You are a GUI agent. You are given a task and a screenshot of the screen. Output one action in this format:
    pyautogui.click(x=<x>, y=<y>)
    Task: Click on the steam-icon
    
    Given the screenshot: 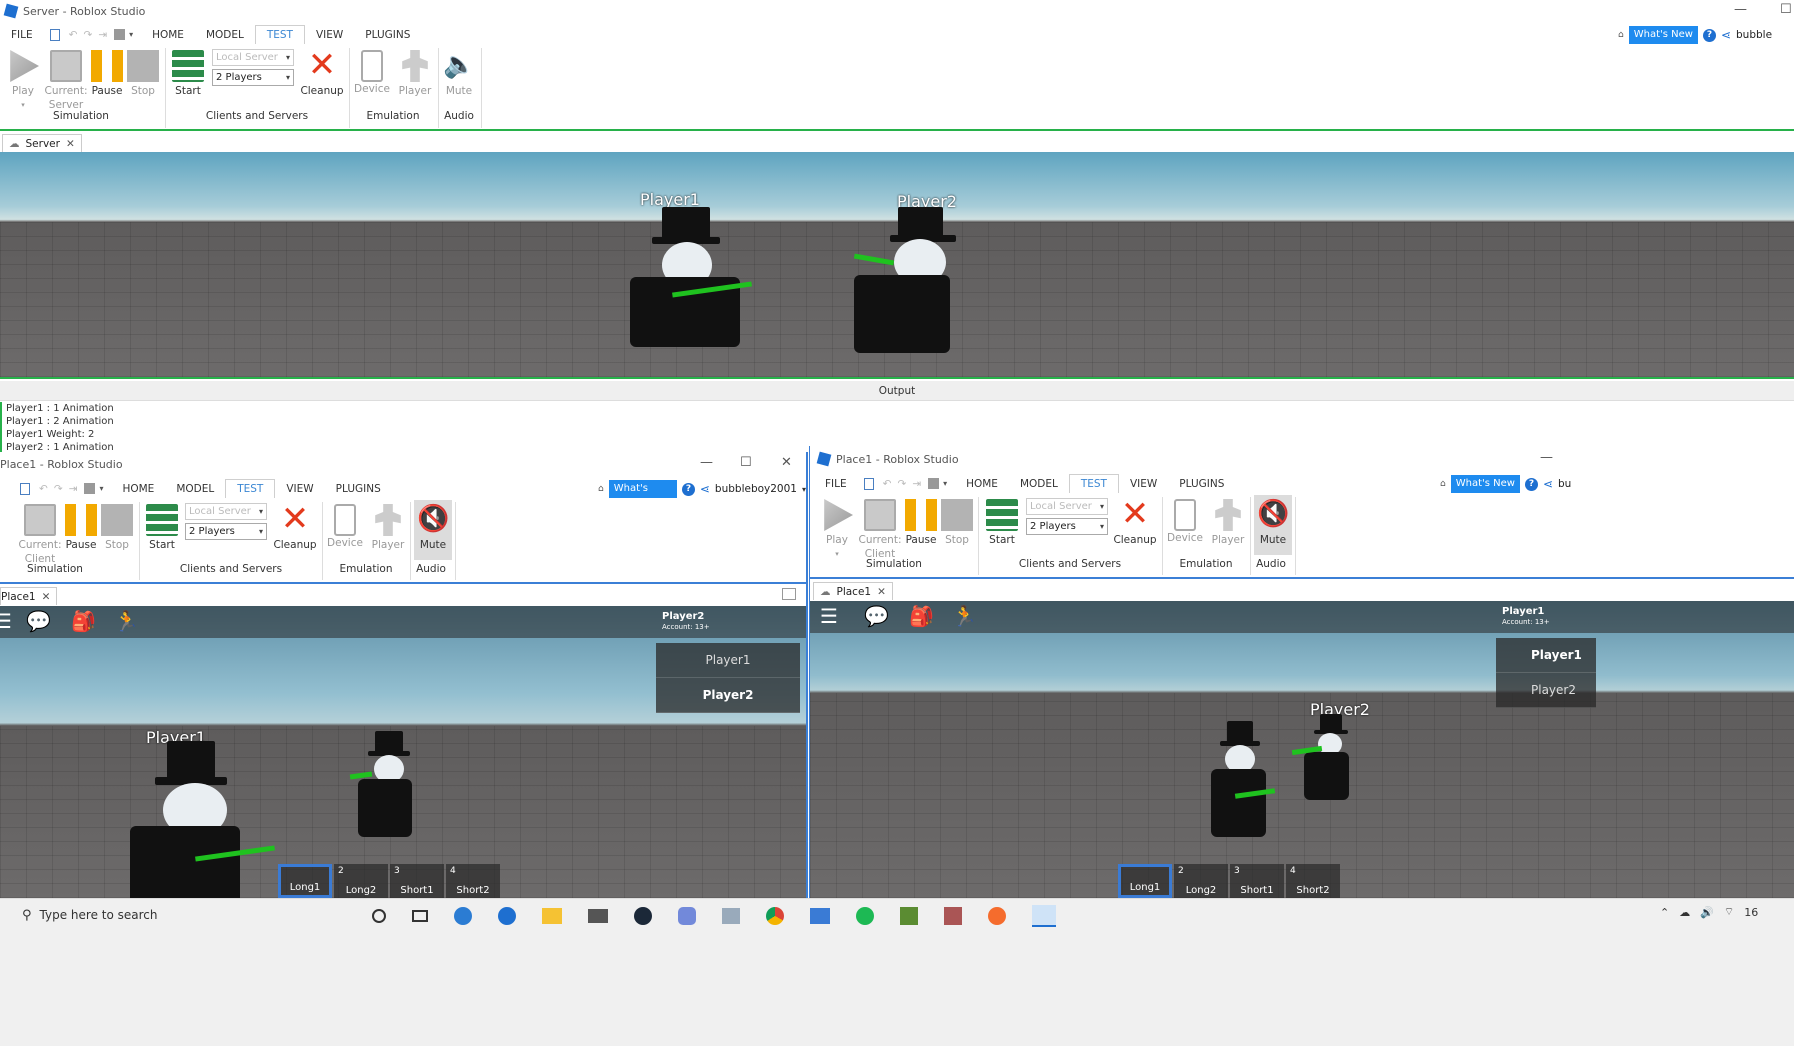 What is the action you would take?
    pyautogui.click(x=643, y=916)
    